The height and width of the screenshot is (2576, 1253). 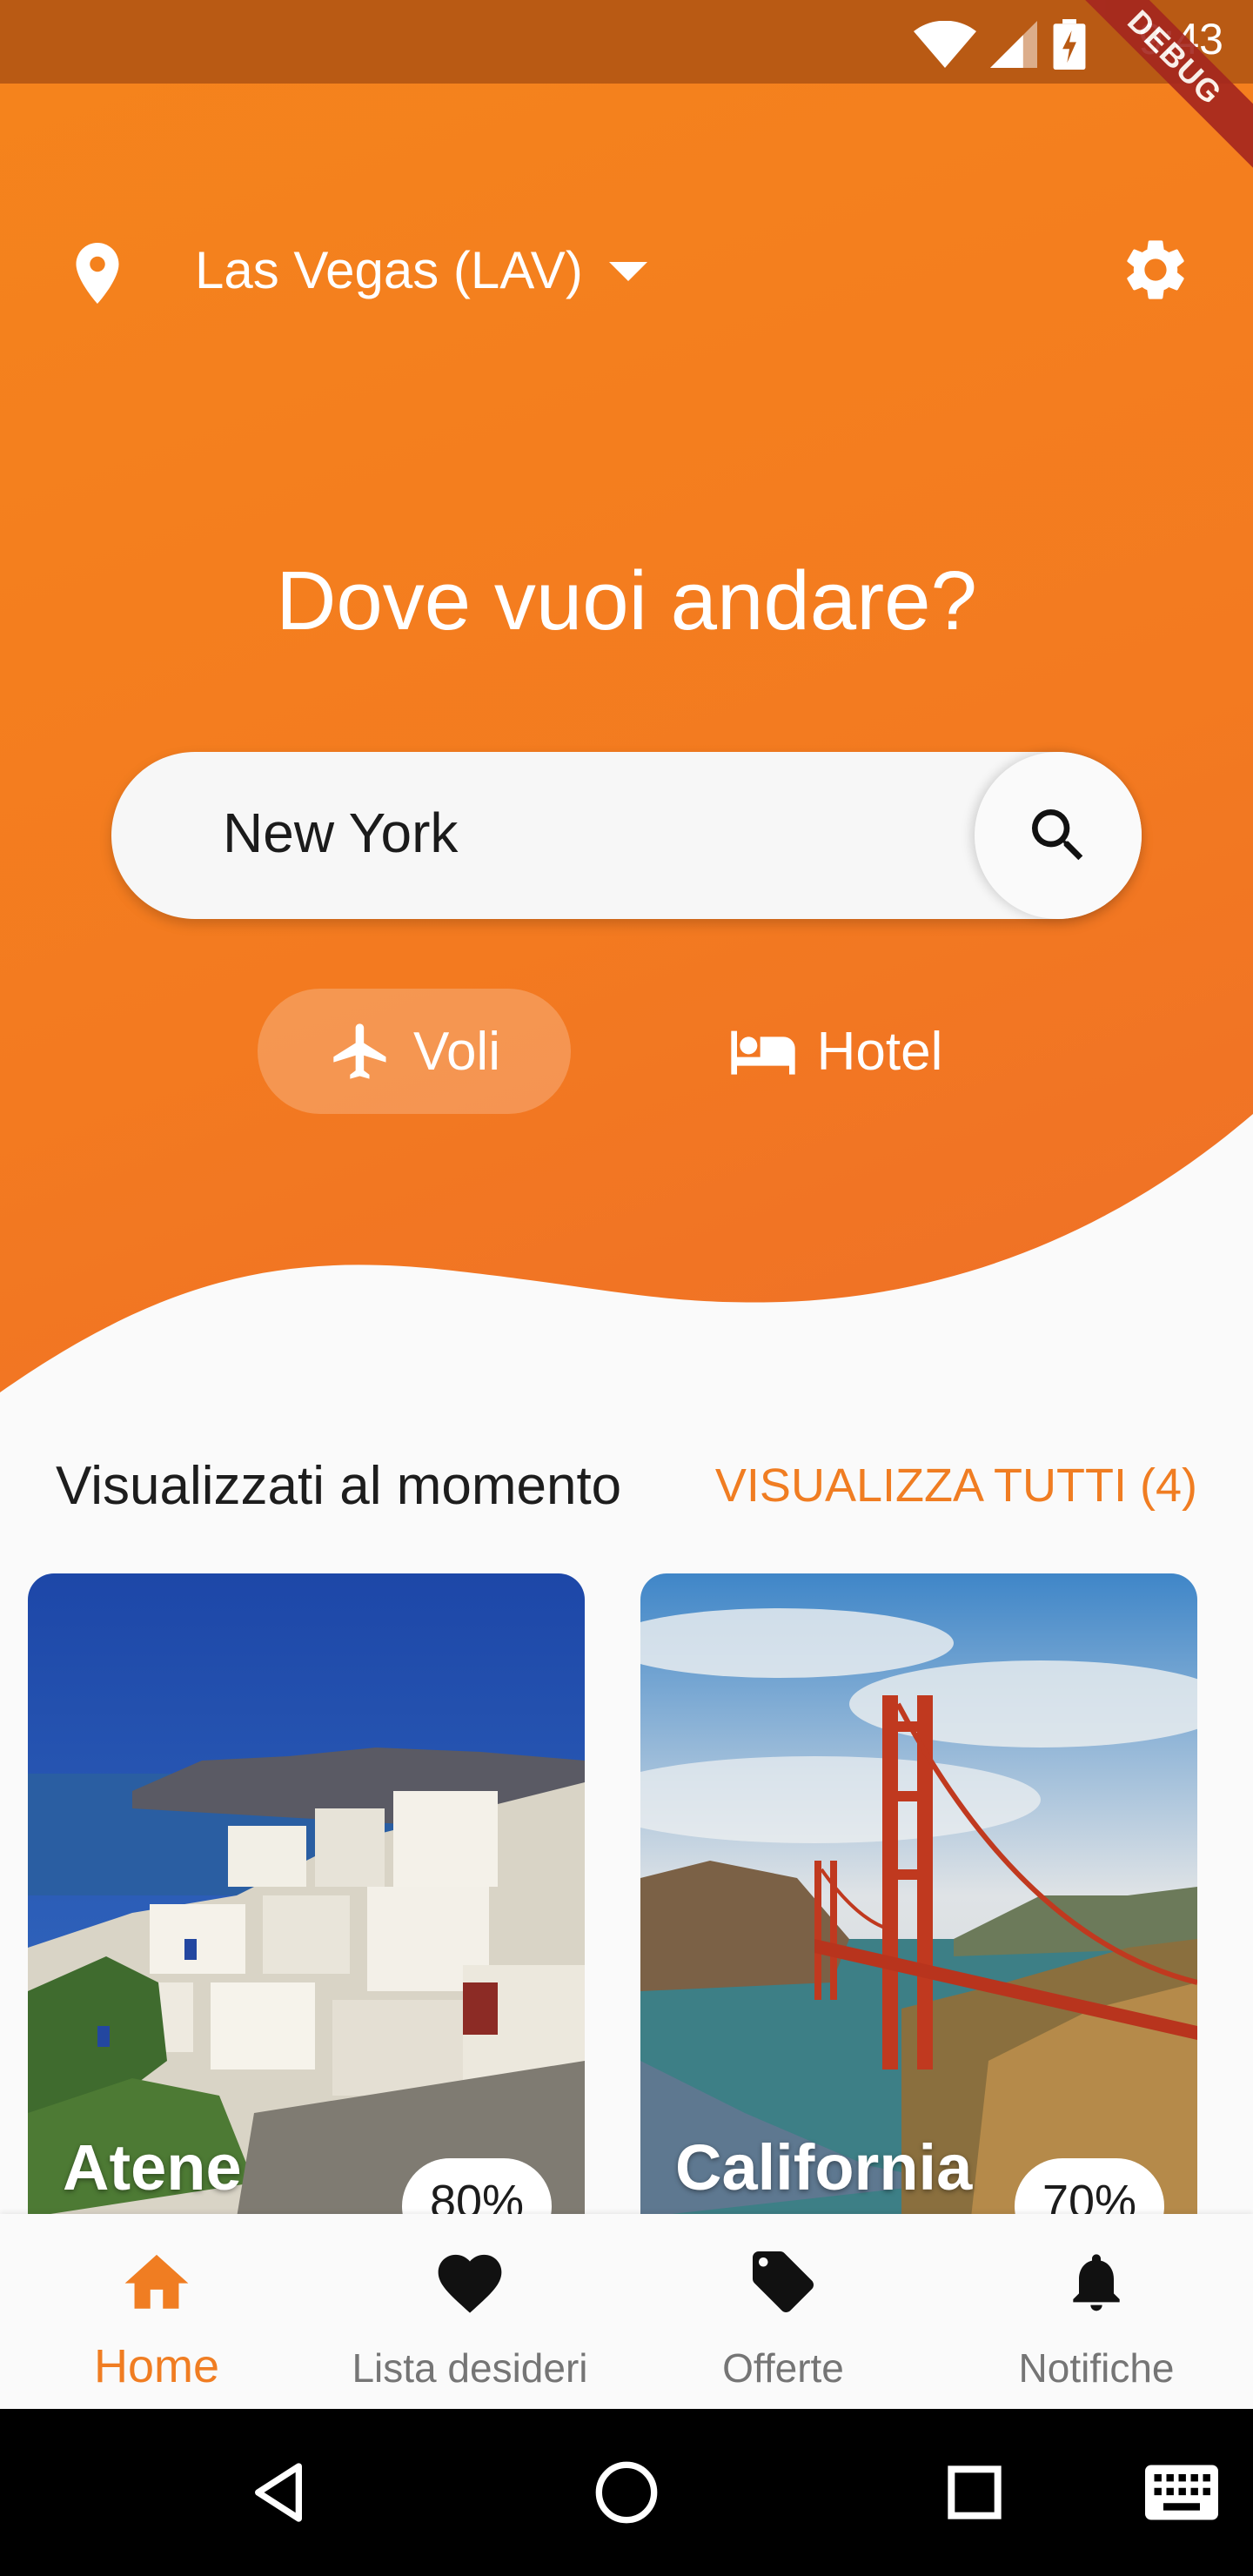 I want to click on hotels-label: Hotel, so click(x=879, y=1051).